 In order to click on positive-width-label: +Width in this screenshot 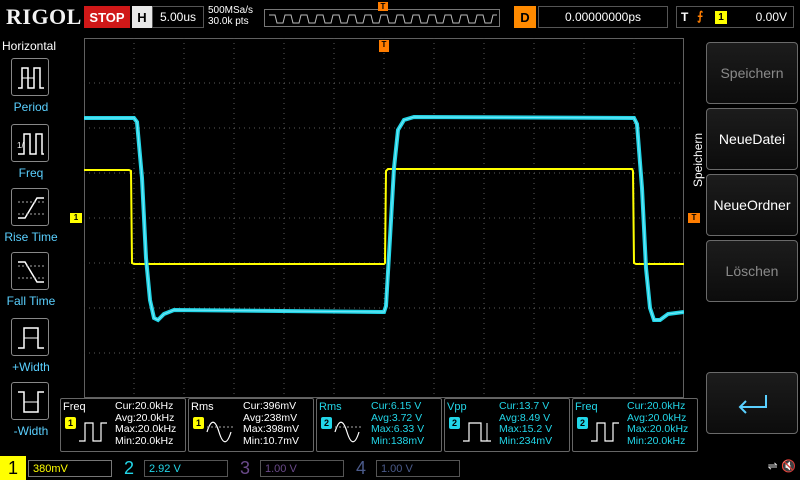, I will do `click(31, 367)`.